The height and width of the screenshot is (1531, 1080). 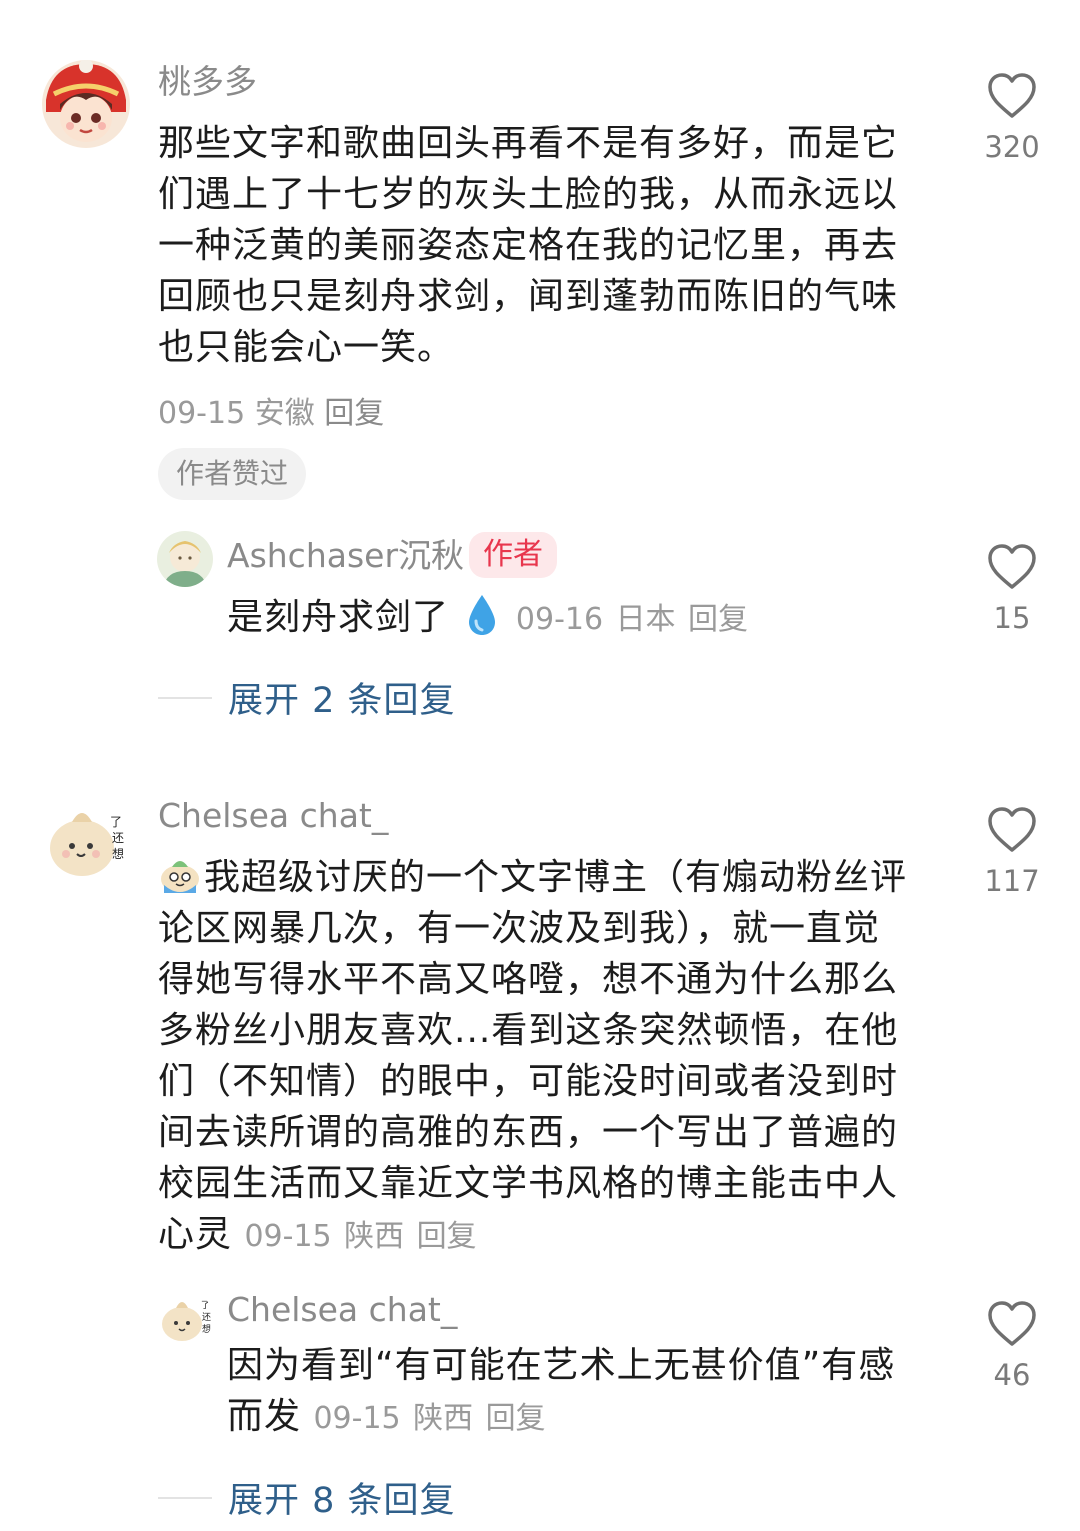 I want to click on like-button: 46, so click(x=1012, y=1346).